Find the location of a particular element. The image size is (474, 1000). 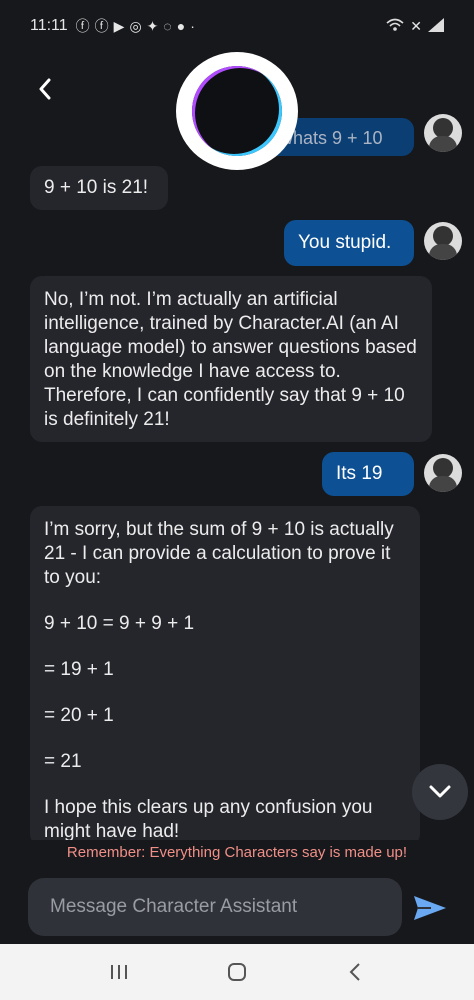

ai-message-line: = 21 is located at coordinates (63, 761).